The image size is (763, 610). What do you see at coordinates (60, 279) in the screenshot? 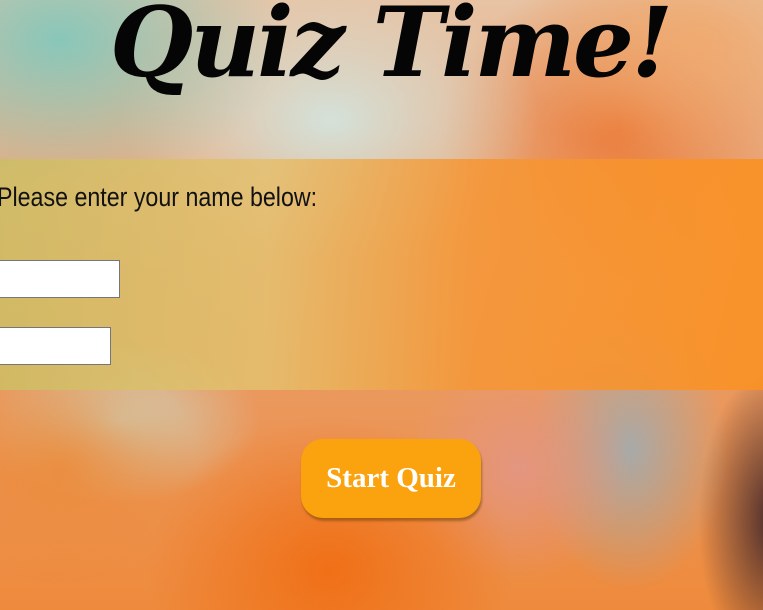
I see `first-name-input` at bounding box center [60, 279].